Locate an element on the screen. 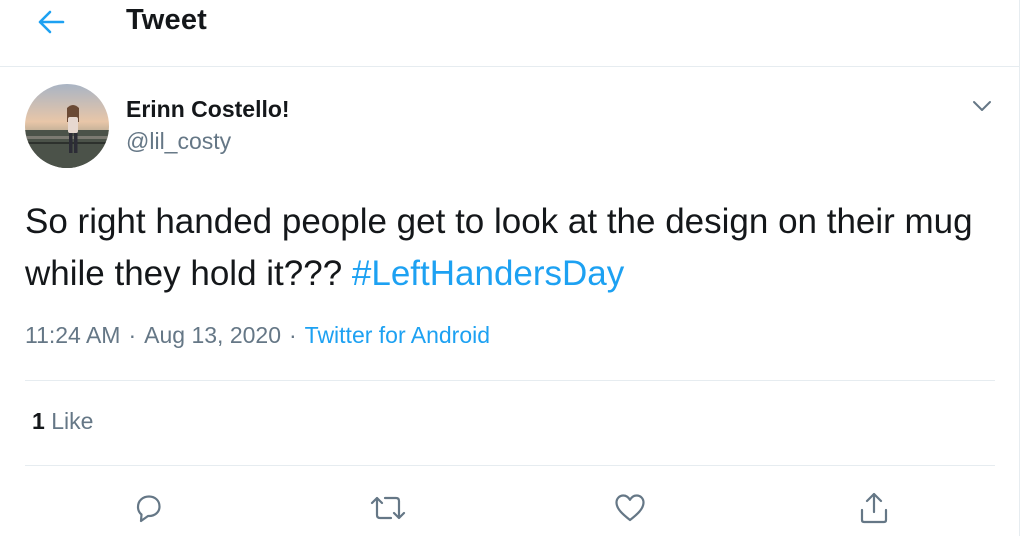 The height and width of the screenshot is (536, 1024). retweet-icon is located at coordinates (388, 508).